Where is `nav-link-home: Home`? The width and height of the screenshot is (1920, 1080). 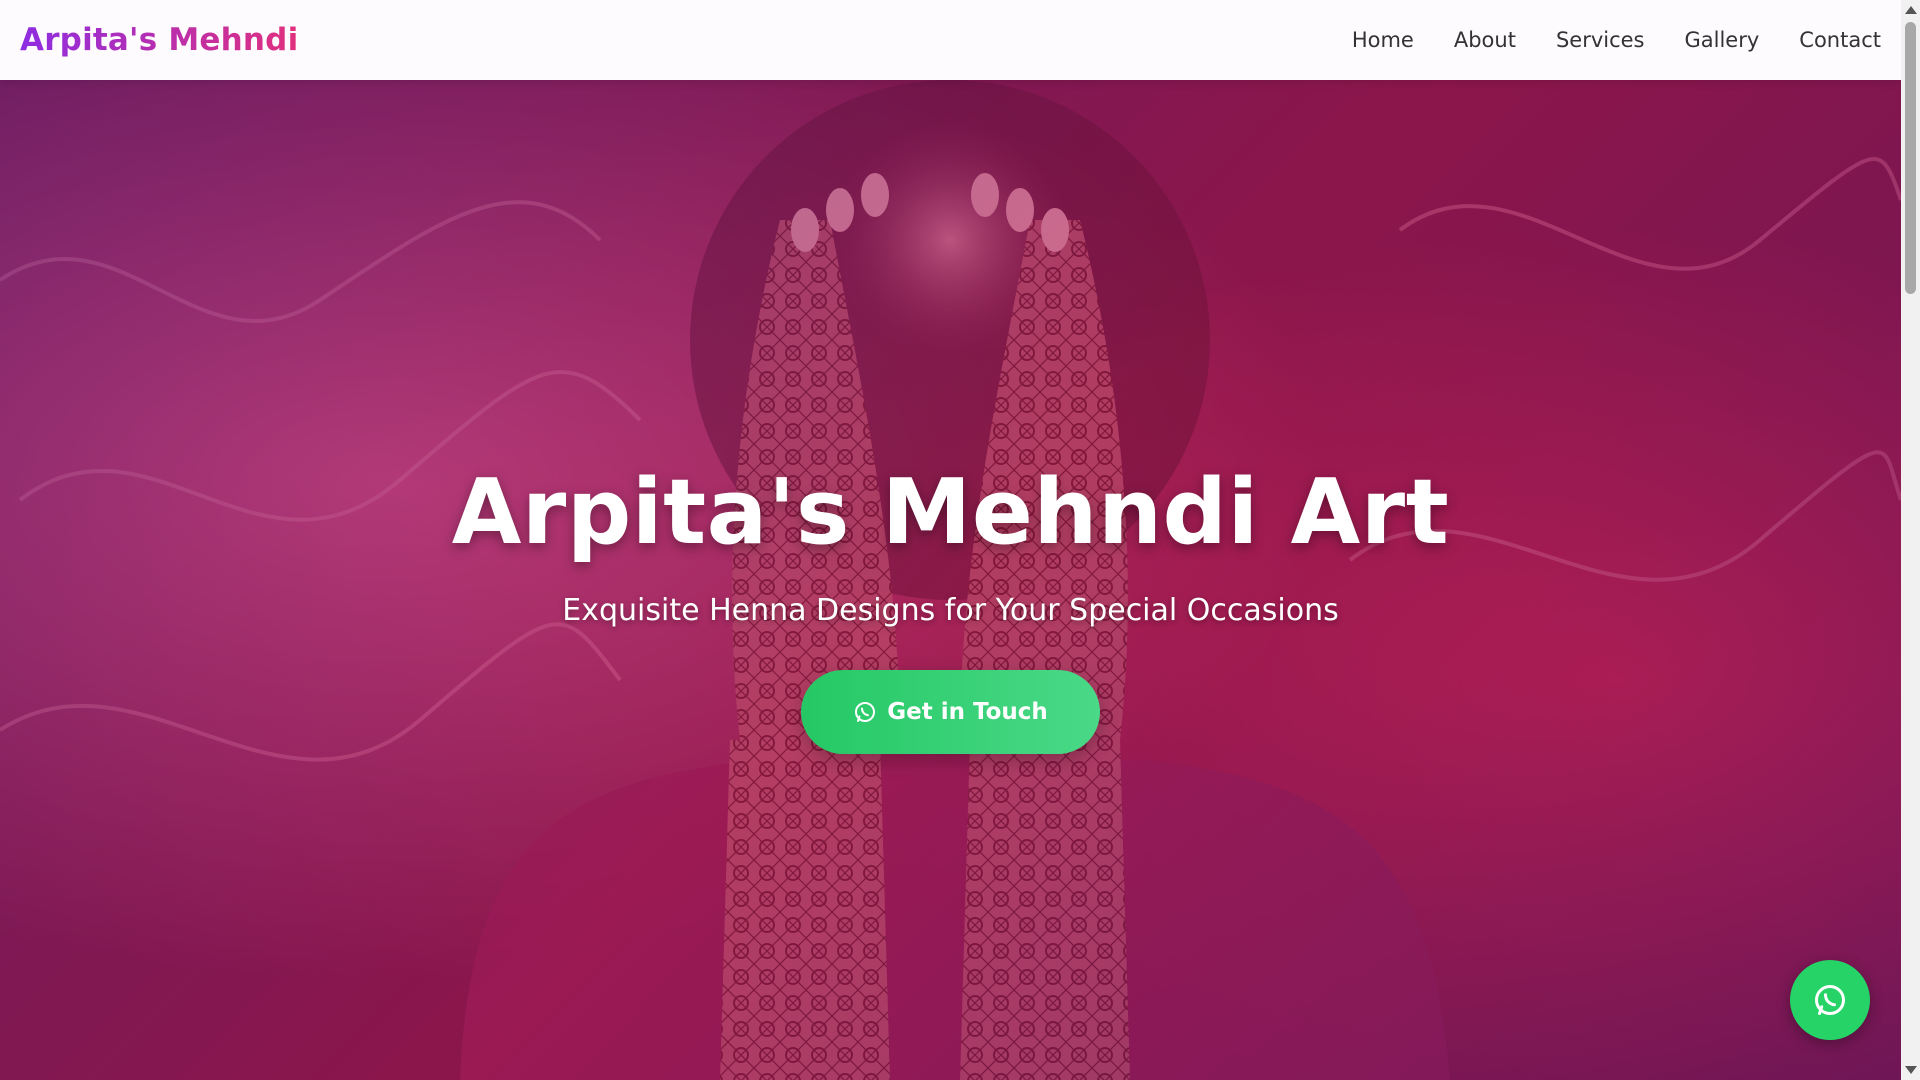
nav-link-home: Home is located at coordinates (1383, 40).